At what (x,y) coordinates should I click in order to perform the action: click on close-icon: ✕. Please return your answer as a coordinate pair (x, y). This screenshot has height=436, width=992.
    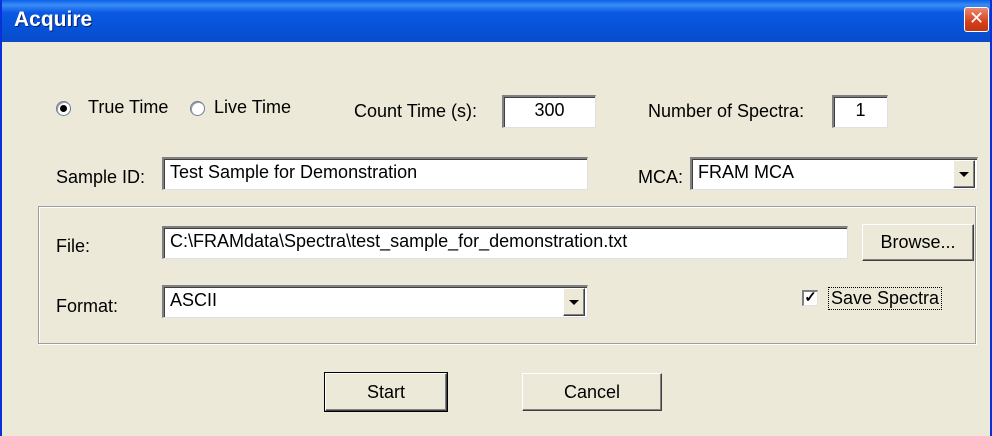
    Looking at the image, I should click on (976, 18).